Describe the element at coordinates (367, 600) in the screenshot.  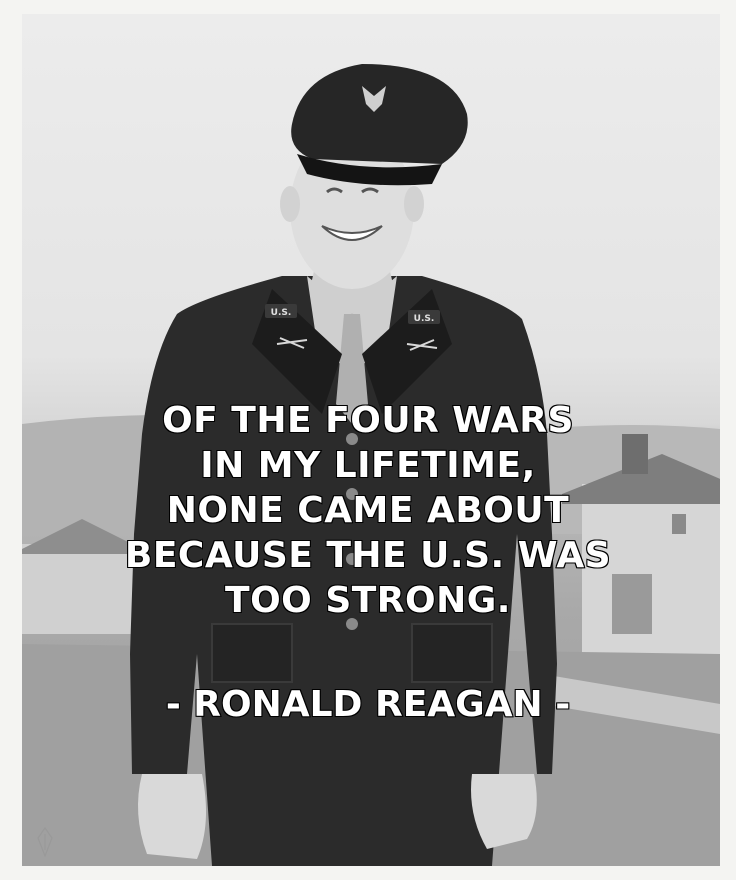
I see `quote-line: TOO STRONG.` at that location.